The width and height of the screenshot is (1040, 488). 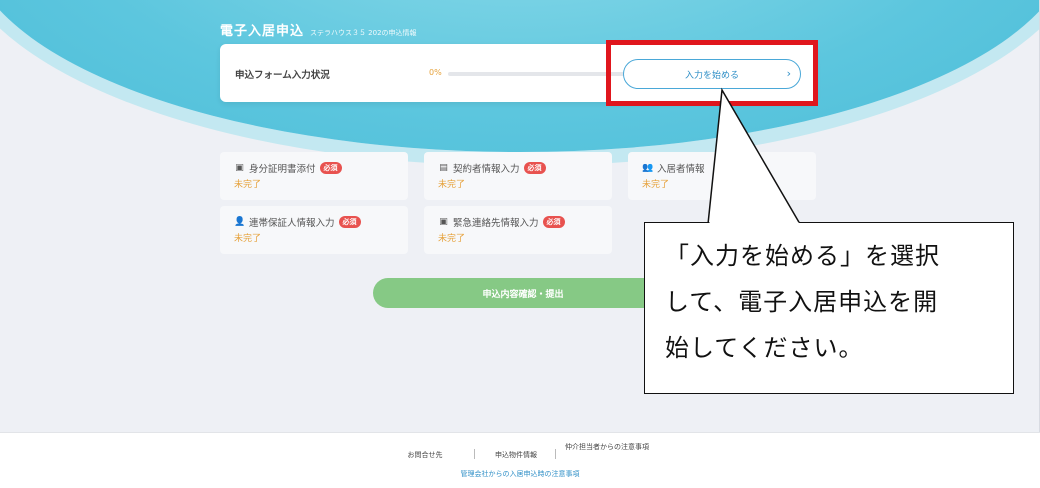 I want to click on footer-link-management-notes: 管理会社からの入居申込時の注意事項, so click(x=520, y=474).